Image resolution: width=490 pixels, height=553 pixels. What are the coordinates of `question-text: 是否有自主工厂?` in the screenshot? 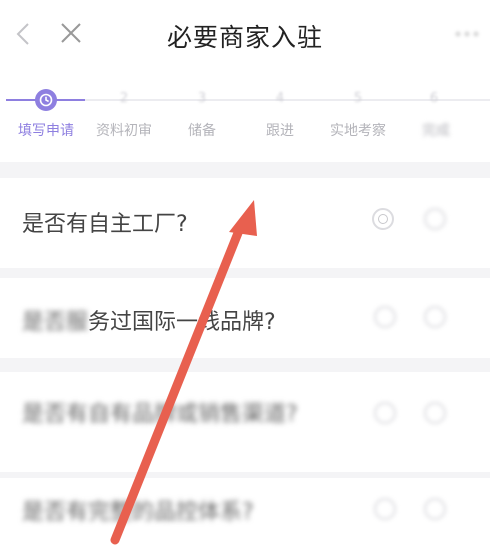 It's located at (105, 224).